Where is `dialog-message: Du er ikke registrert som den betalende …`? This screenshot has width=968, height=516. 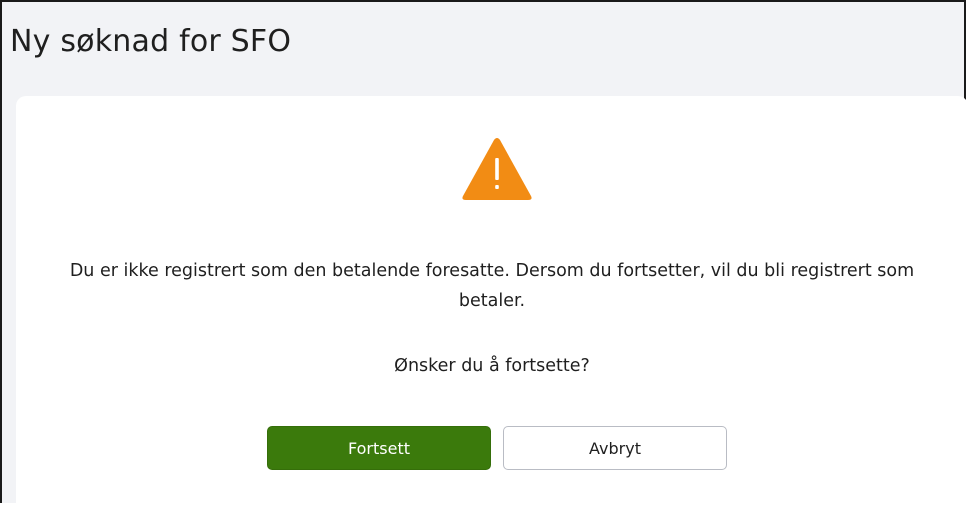 dialog-message: Du er ikke registrert som den betalende … is located at coordinates (492, 286).